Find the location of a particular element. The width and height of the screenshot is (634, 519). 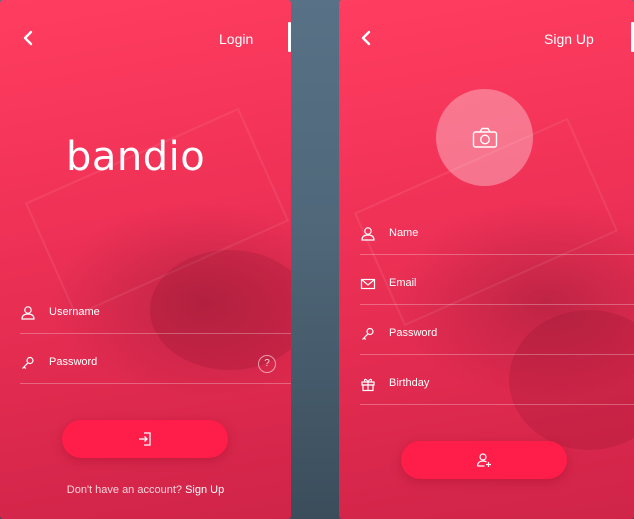

scroll-indicator is located at coordinates (289, 37).